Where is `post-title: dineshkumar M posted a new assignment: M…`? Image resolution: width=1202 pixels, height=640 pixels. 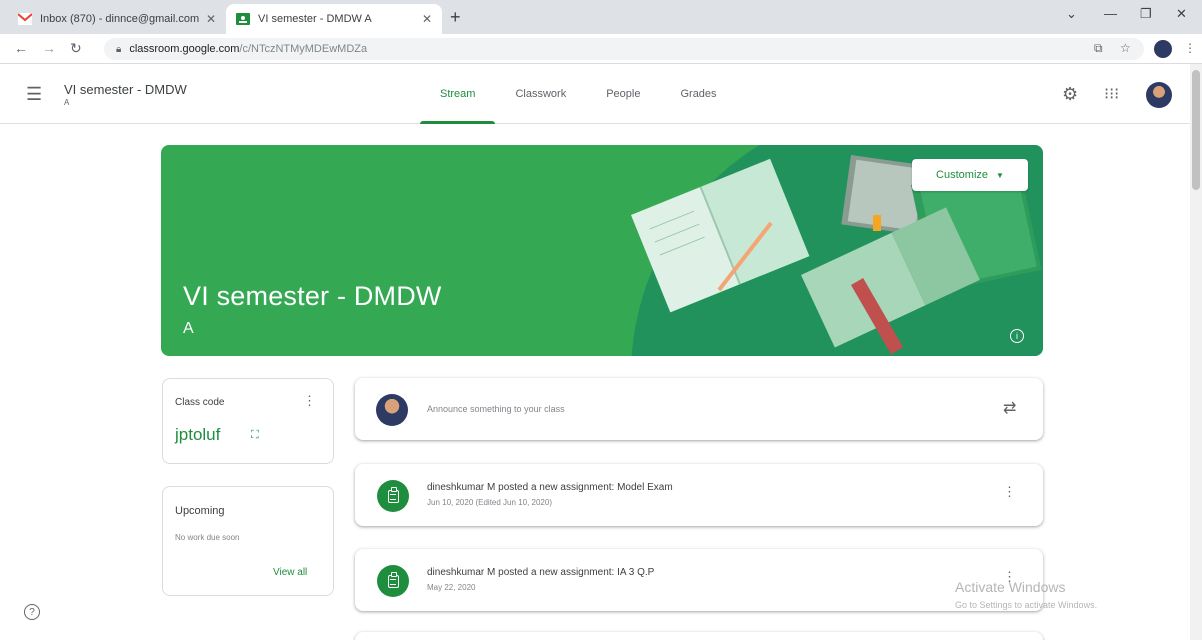 post-title: dineshkumar M posted a new assignment: M… is located at coordinates (550, 487).